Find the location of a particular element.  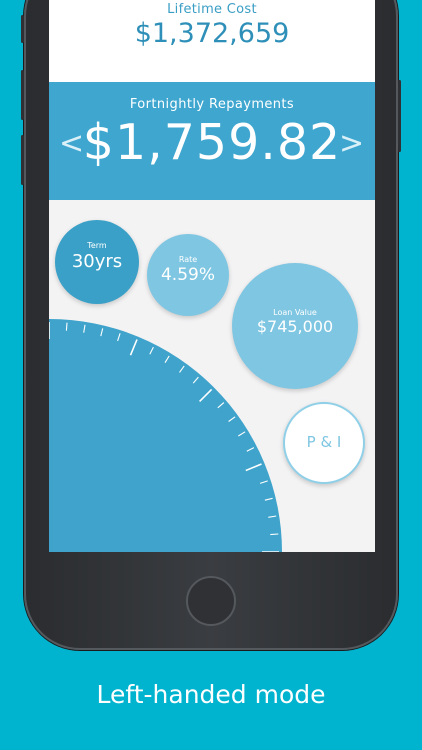

rate-caption: Rate is located at coordinates (188, 259).